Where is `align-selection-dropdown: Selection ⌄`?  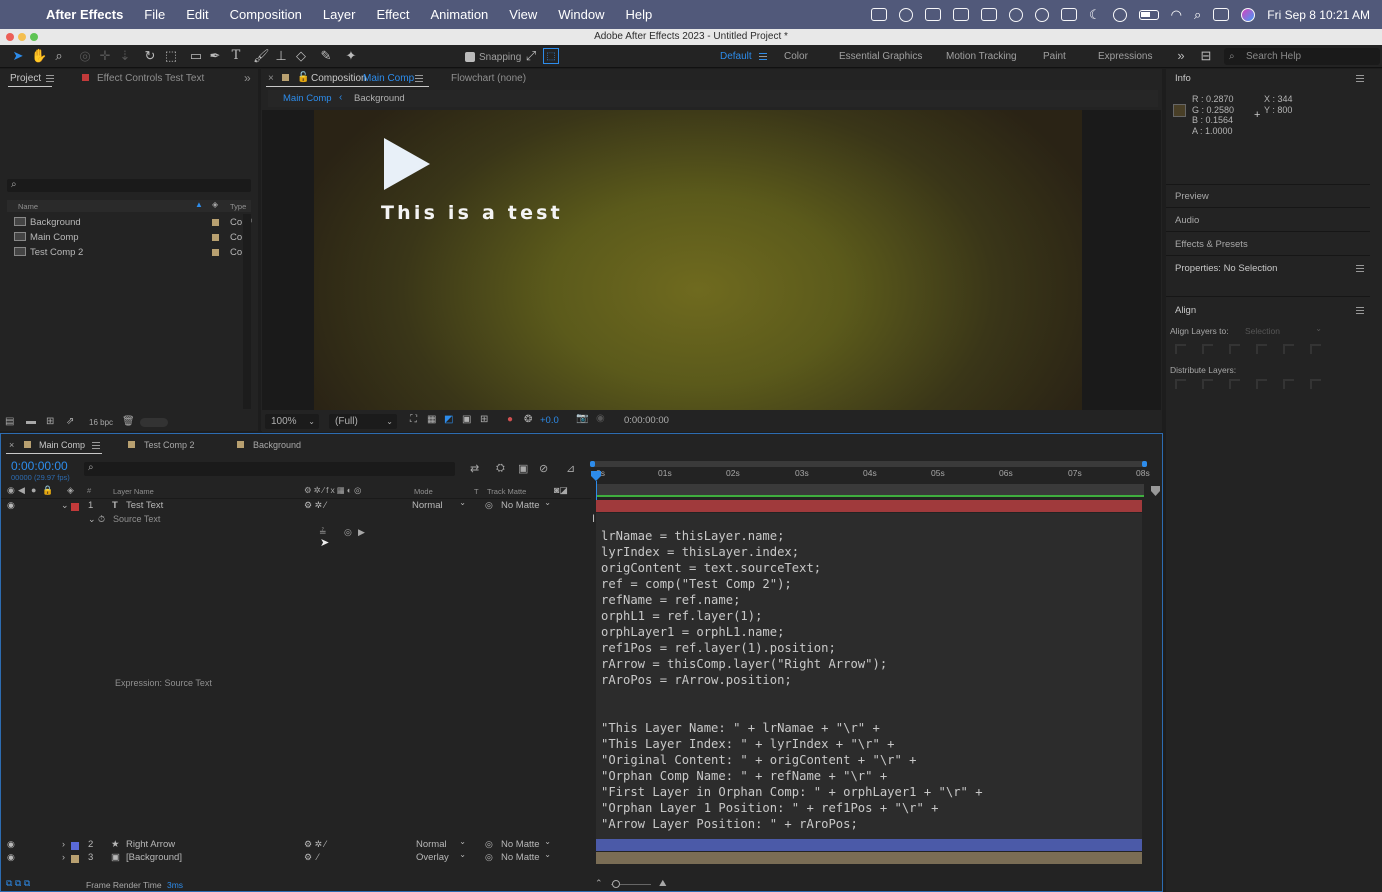
align-selection-dropdown: Selection ⌄ is located at coordinates (1283, 330).